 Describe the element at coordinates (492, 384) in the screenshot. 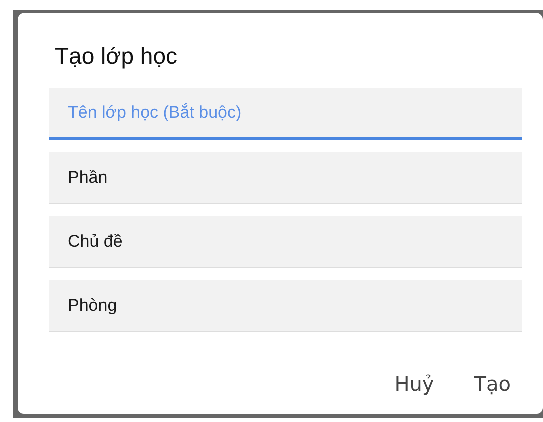

I see `create-button: Tạo` at that location.